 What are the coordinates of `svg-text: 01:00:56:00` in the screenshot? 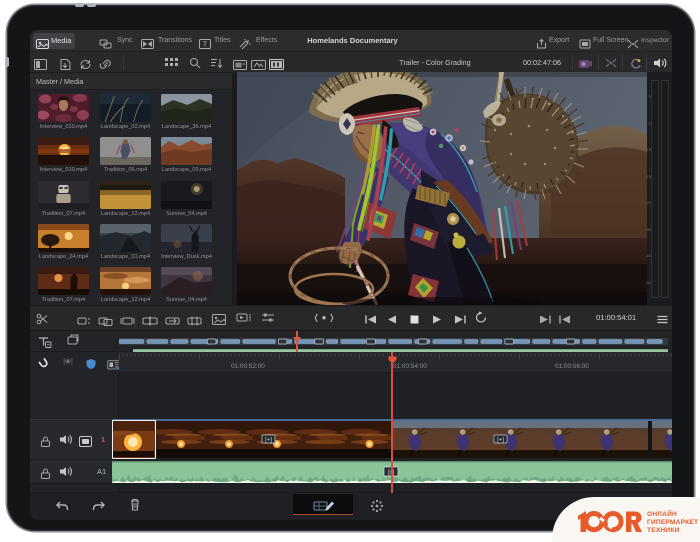 It's located at (572, 366).